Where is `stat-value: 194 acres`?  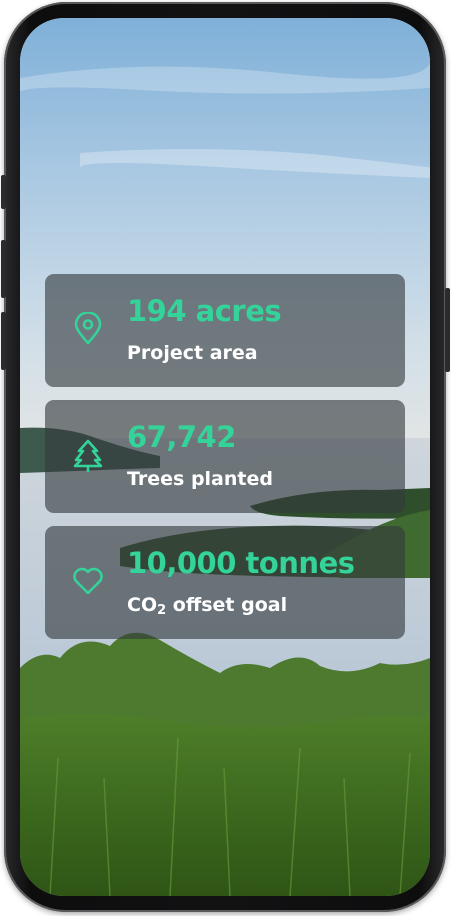 stat-value: 194 acres is located at coordinates (204, 311).